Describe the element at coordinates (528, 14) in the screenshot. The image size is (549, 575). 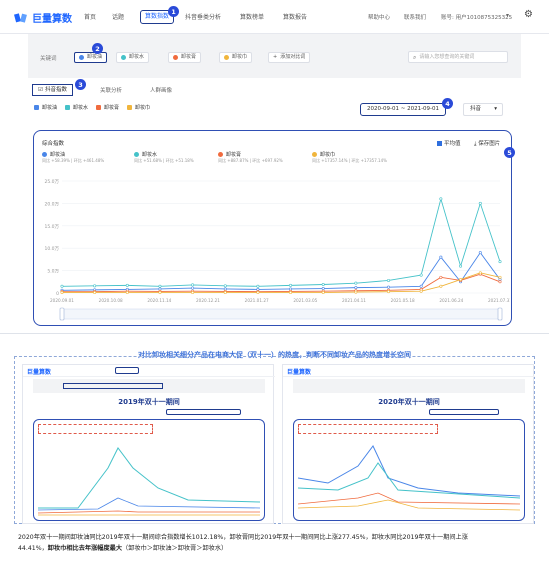
I see `gear-icon: ⚙` at that location.